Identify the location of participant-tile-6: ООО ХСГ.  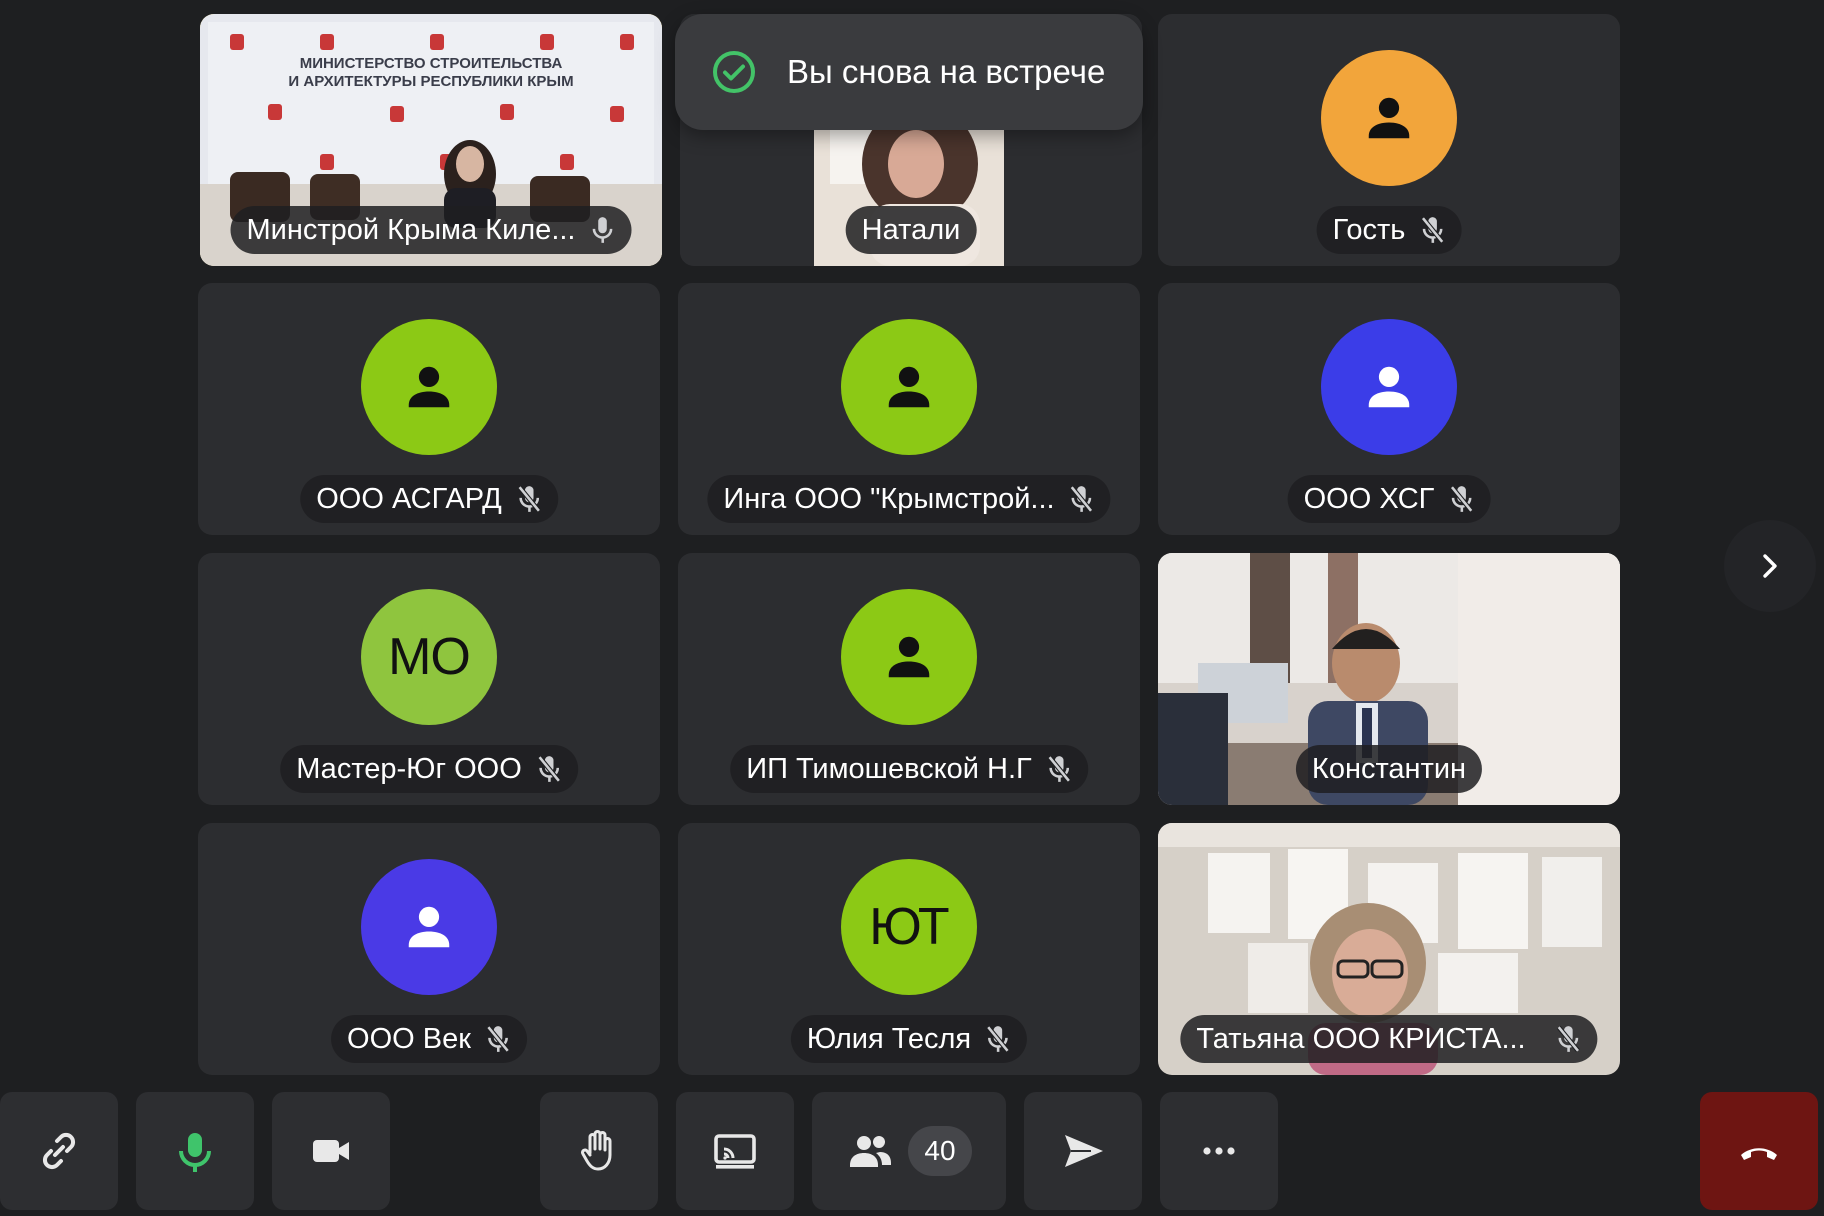
(1389, 409).